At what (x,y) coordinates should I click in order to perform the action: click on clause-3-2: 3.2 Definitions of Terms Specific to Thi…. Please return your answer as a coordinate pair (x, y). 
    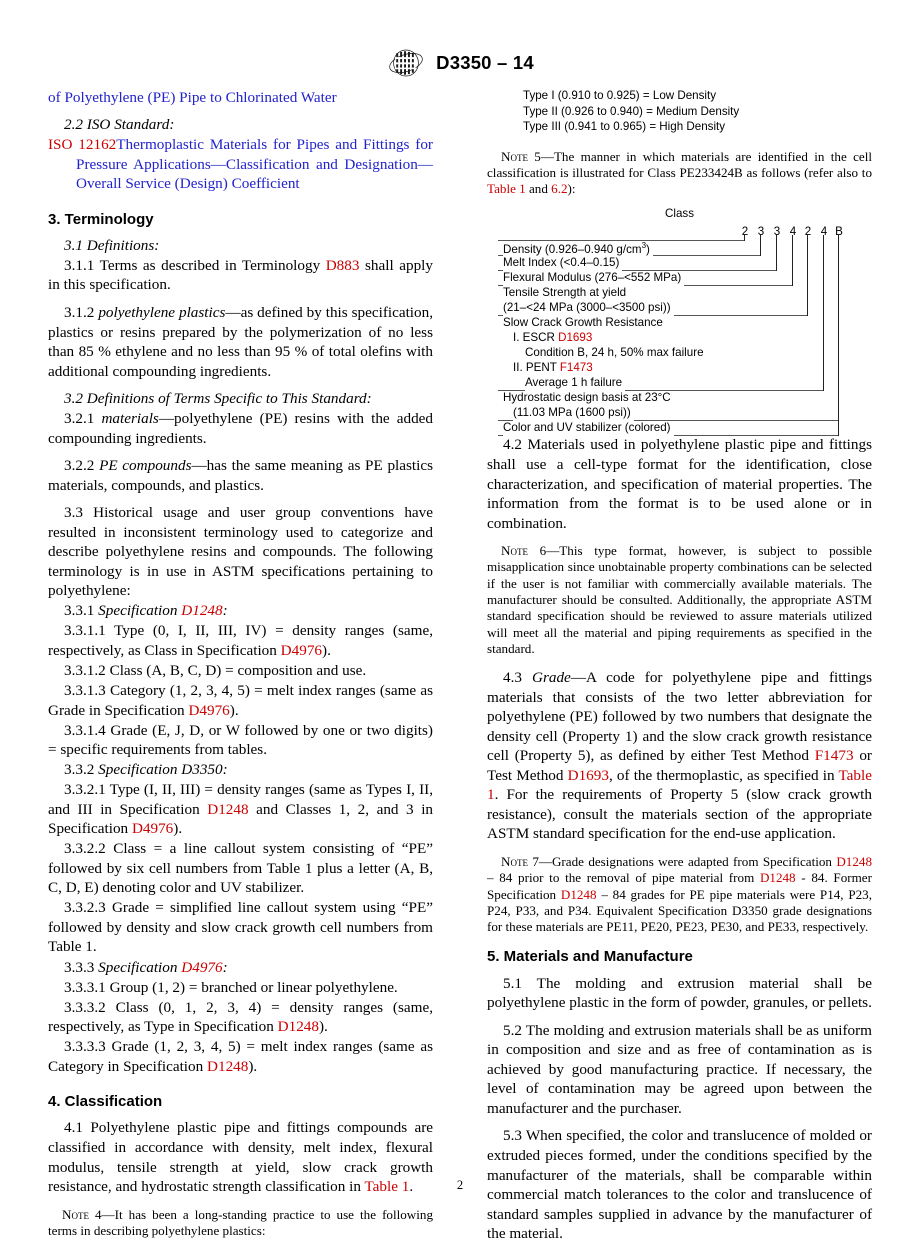
    Looking at the image, I should click on (218, 399).